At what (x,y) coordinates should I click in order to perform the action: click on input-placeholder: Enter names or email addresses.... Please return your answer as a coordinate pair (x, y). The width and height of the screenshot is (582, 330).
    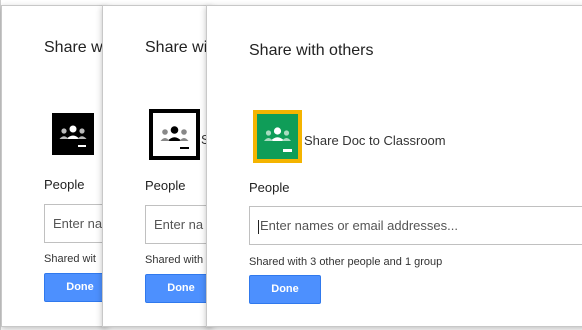
    Looking at the image, I should click on (359, 225).